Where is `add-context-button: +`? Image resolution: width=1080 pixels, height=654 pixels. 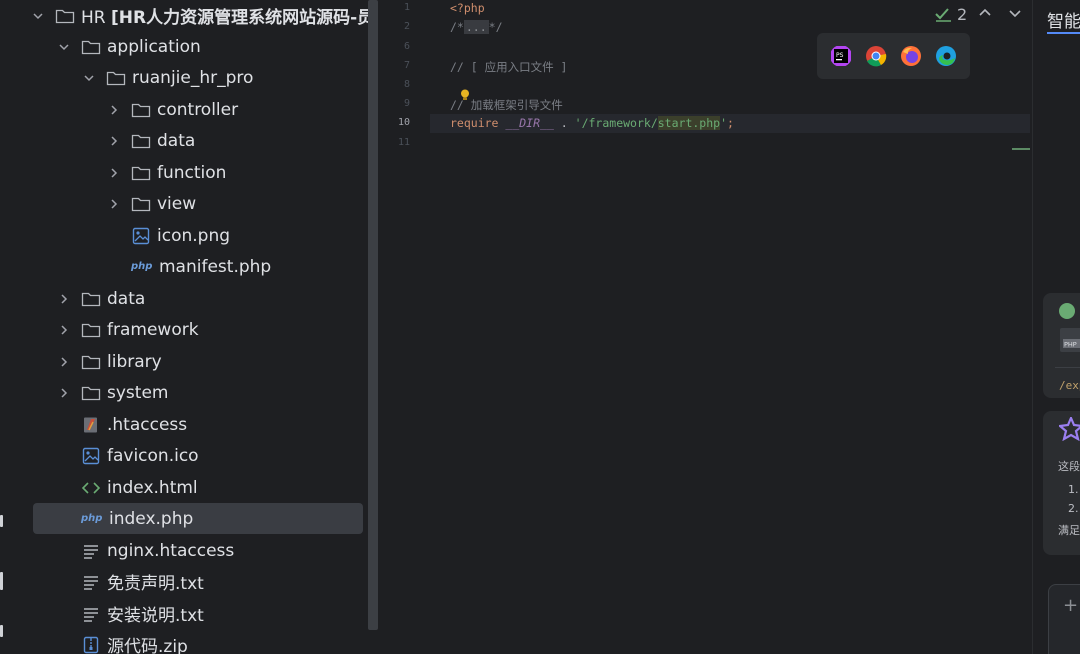 add-context-button: + is located at coordinates (1070, 605).